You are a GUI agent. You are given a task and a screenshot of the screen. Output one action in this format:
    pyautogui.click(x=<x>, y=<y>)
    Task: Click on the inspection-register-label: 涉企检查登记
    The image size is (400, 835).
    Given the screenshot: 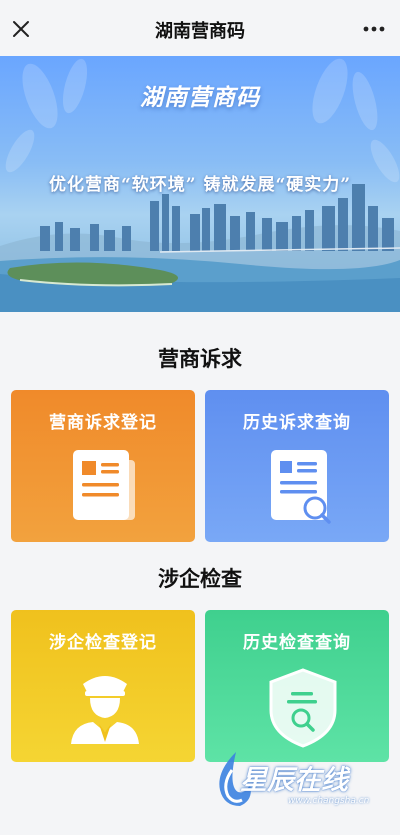 What is the action you would take?
    pyautogui.click(x=103, y=643)
    